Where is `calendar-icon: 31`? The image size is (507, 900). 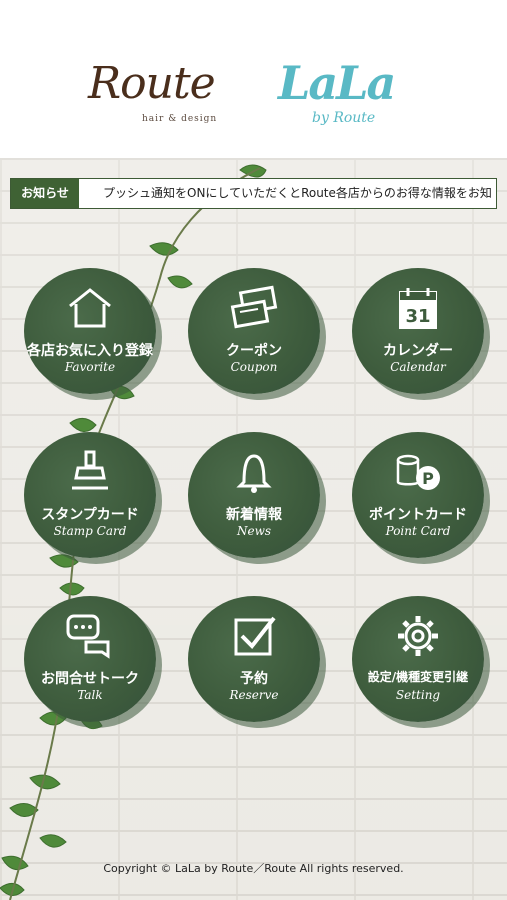 calendar-icon: 31 is located at coordinates (418, 308).